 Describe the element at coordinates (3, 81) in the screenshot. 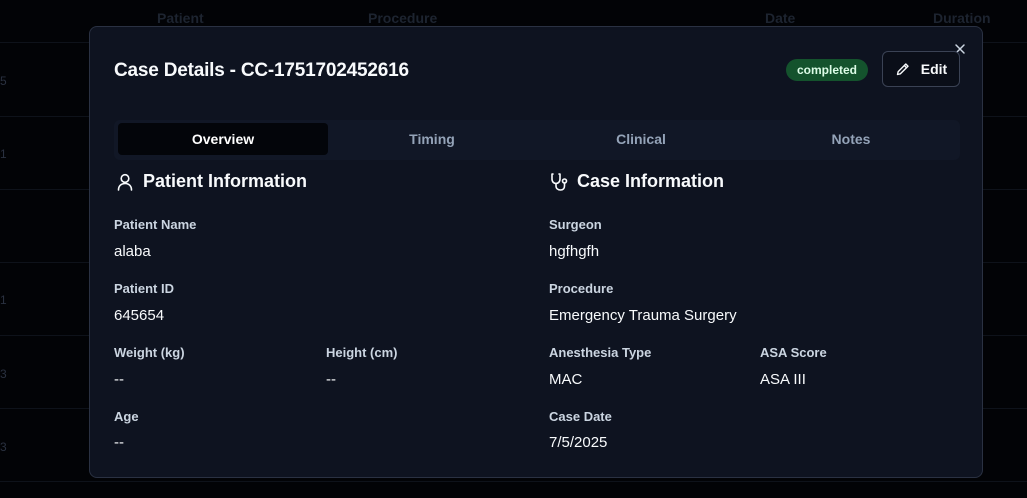

I see `table-cell-fragment: 5` at that location.